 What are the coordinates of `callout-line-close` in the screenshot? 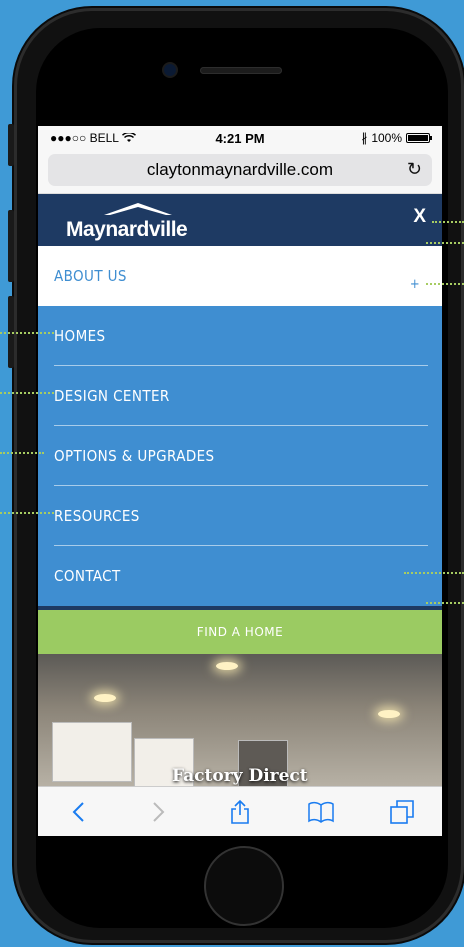 It's located at (448, 222).